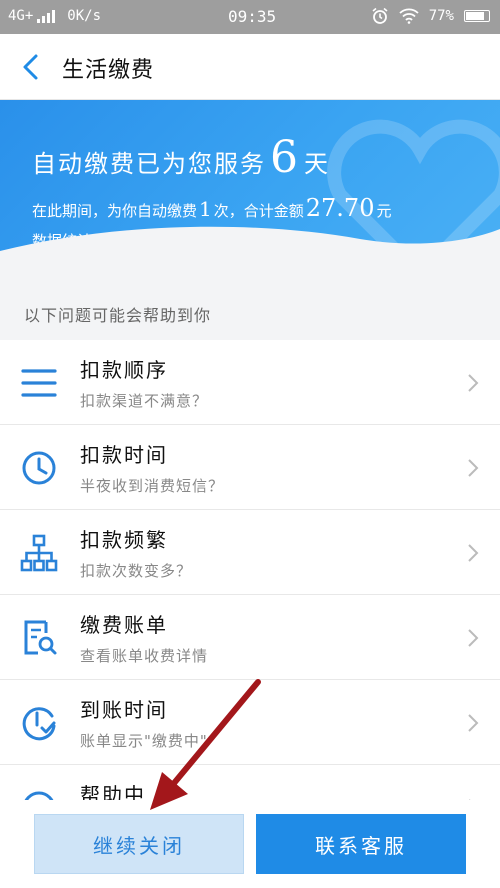  I want to click on status-time: 09:35, so click(252, 16).